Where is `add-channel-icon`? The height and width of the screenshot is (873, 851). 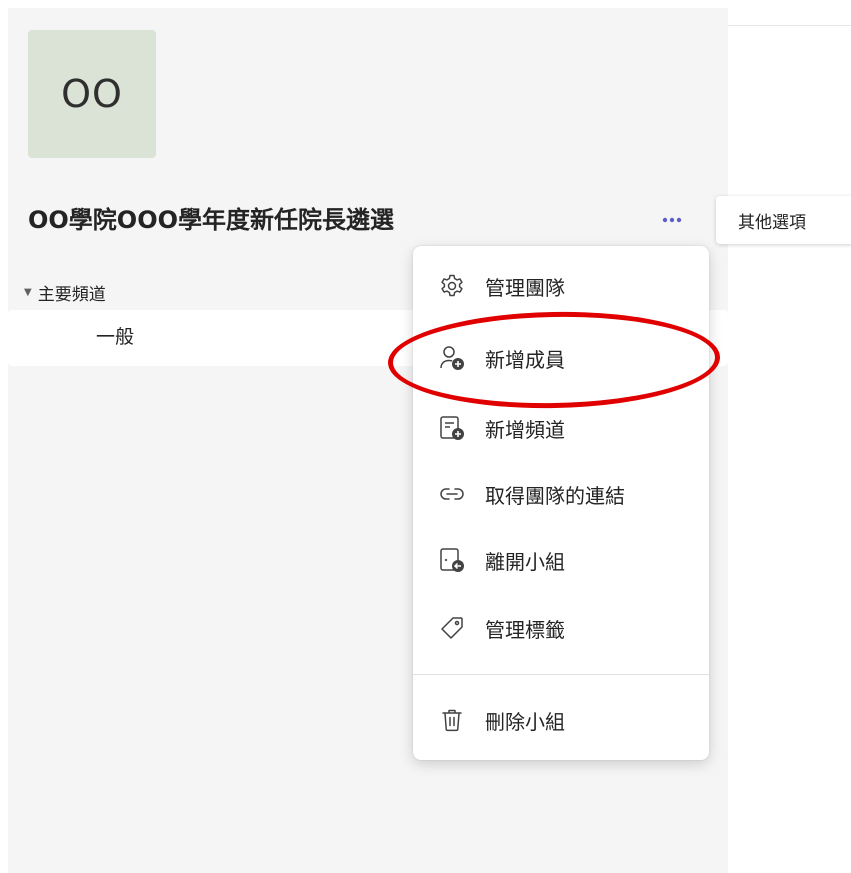
add-channel-icon is located at coordinates (452, 428).